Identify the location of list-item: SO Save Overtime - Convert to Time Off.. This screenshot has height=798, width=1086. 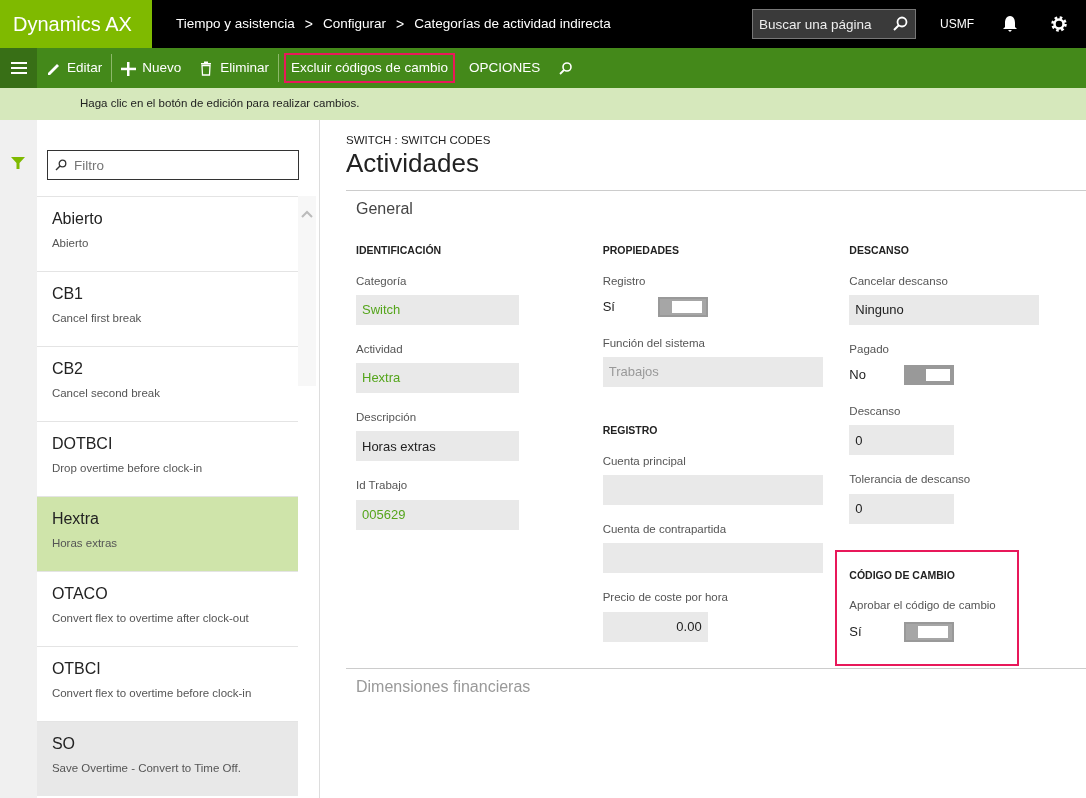
(167, 758).